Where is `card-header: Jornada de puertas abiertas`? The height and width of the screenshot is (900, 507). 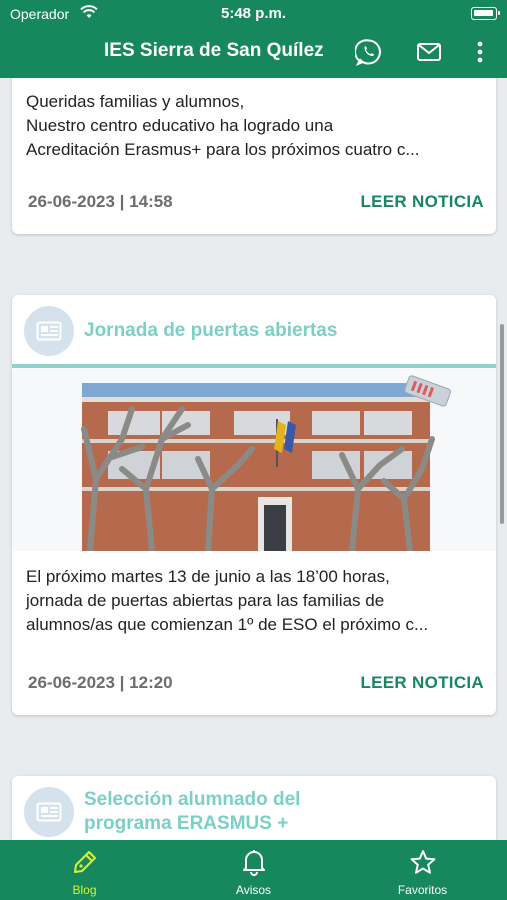 card-header: Jornada de puertas abiertas is located at coordinates (254, 331).